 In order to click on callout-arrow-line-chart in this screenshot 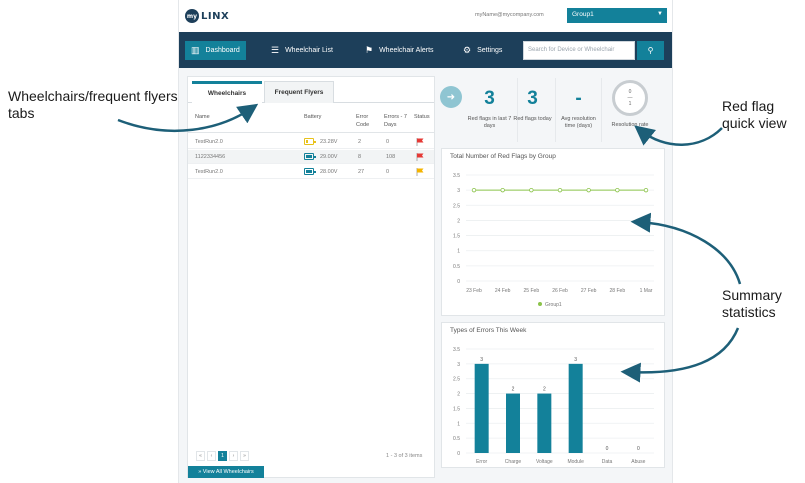, I will do `click(686, 248)`.